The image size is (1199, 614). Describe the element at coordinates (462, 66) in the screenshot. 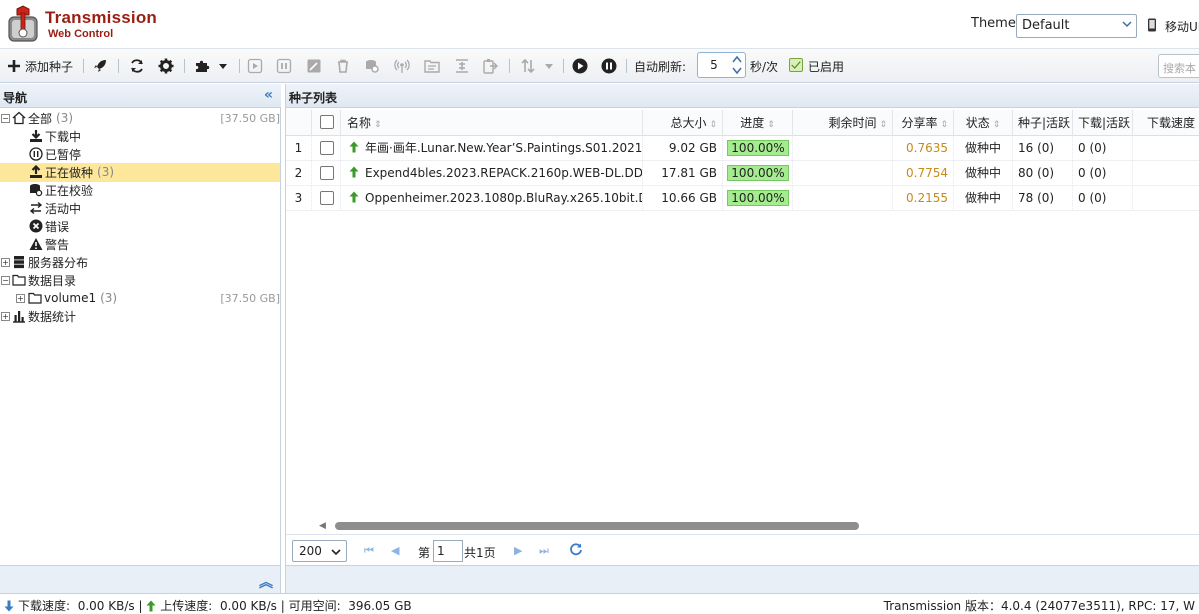

I see `move-button` at that location.